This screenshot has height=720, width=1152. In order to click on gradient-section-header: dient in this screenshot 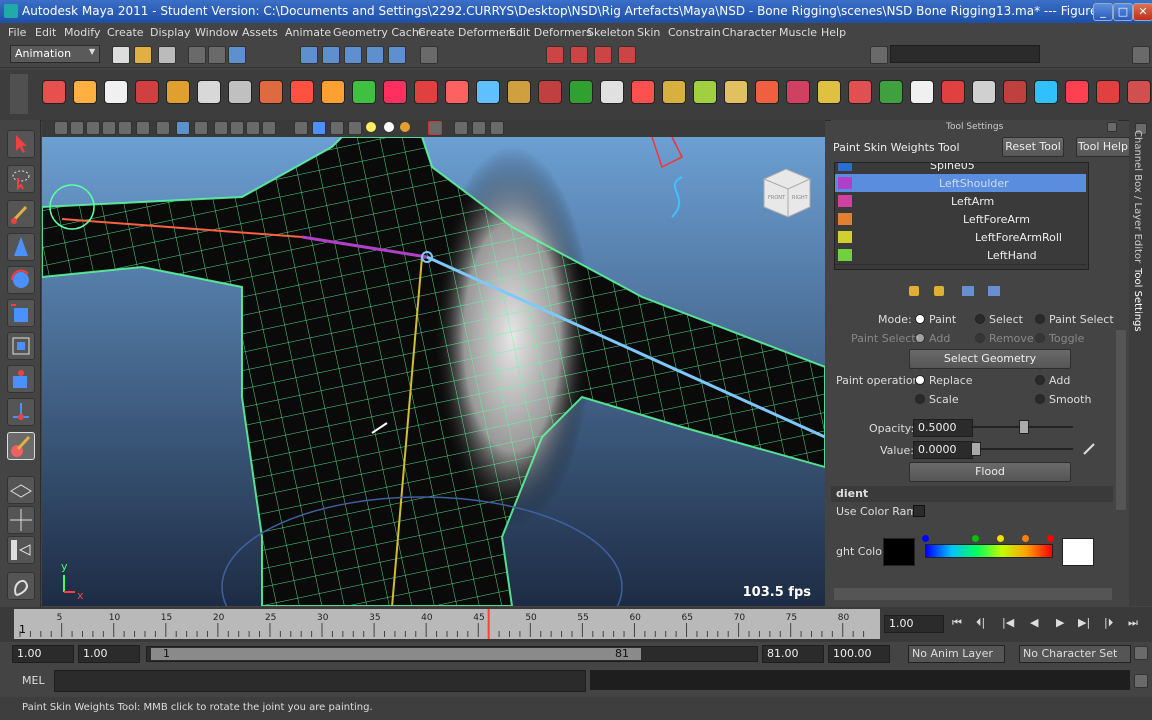, I will do `click(972, 494)`.